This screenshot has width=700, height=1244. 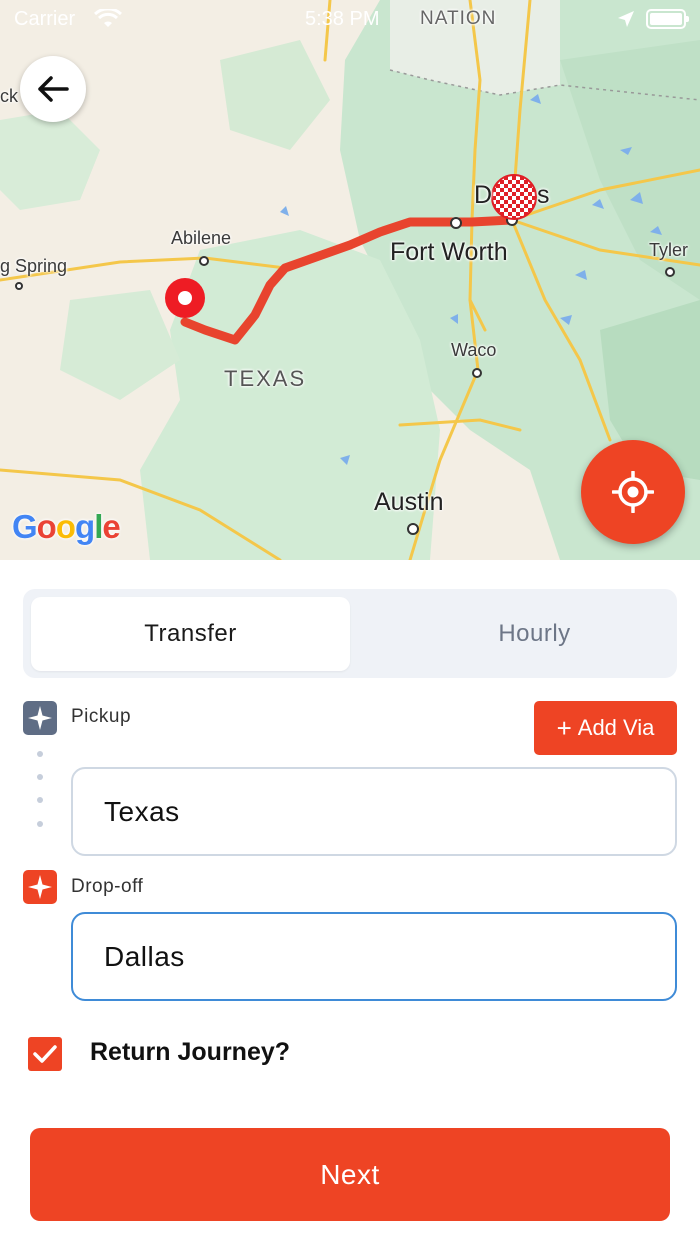 What do you see at coordinates (667, 19) in the screenshot?
I see `battery-icon` at bounding box center [667, 19].